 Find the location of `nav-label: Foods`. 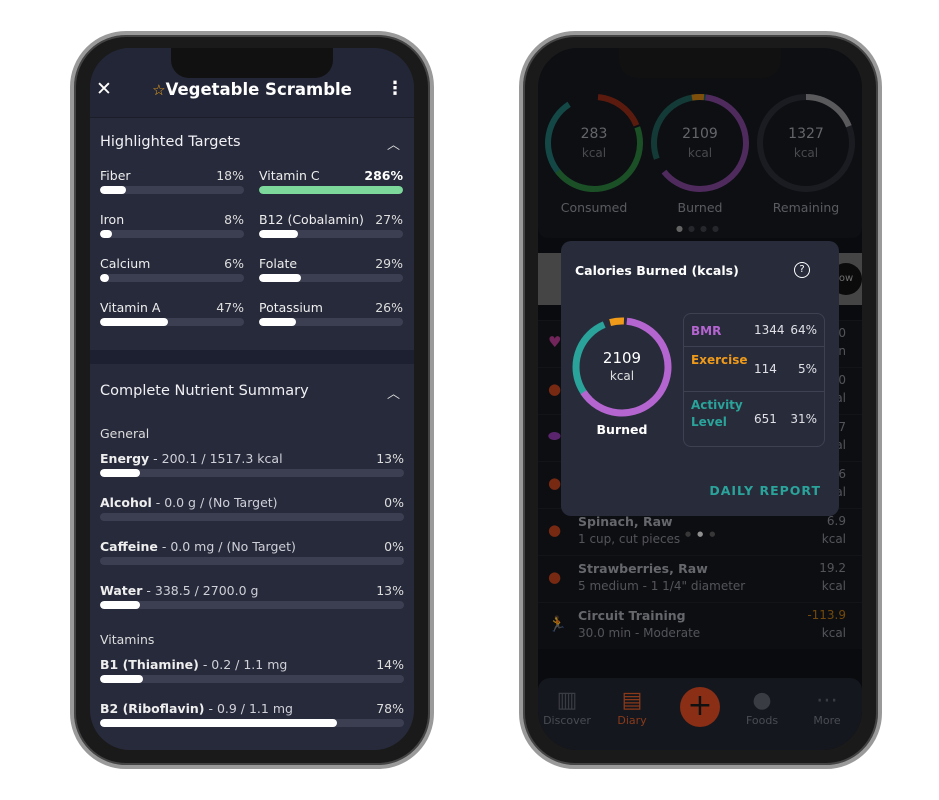

nav-label: Foods is located at coordinates (762, 720).